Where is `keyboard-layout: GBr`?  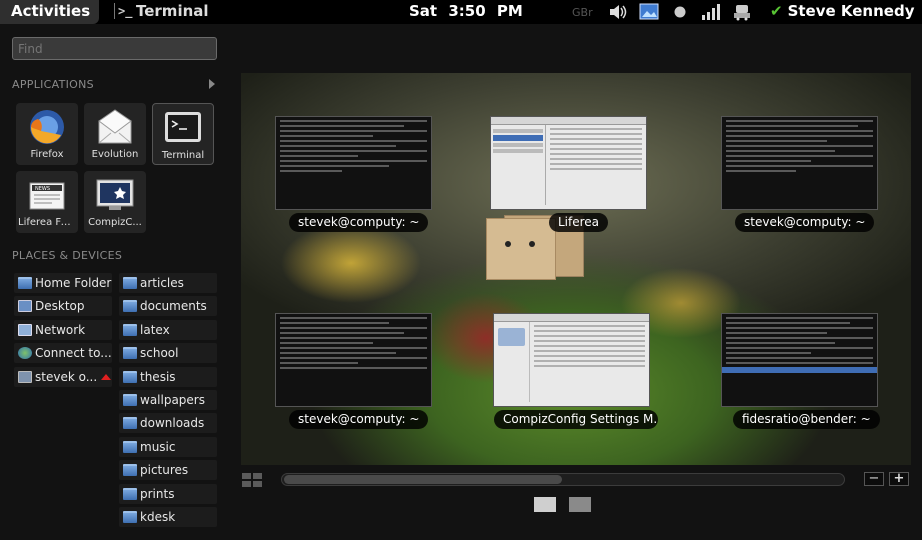 keyboard-layout: GBr is located at coordinates (582, 12).